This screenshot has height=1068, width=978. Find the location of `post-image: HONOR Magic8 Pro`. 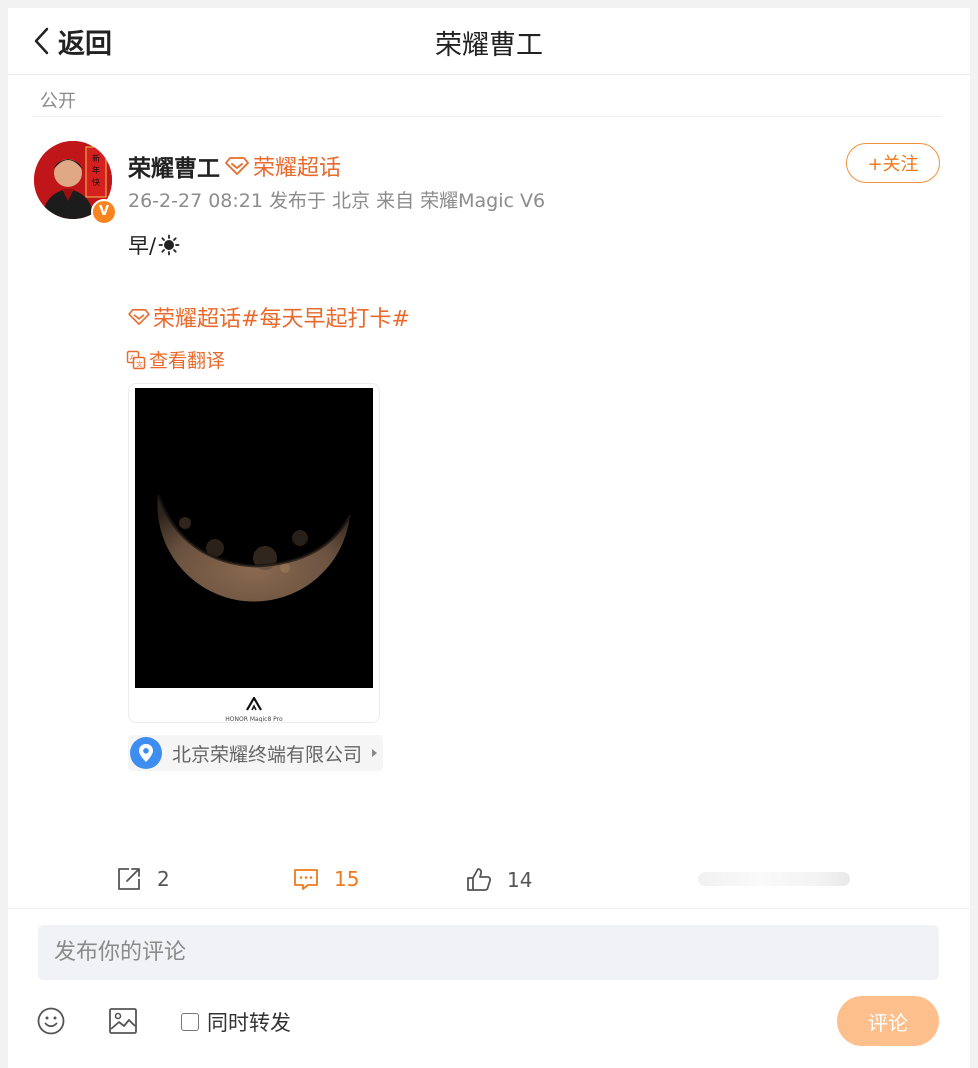

post-image: HONOR Magic8 Pro is located at coordinates (254, 553).